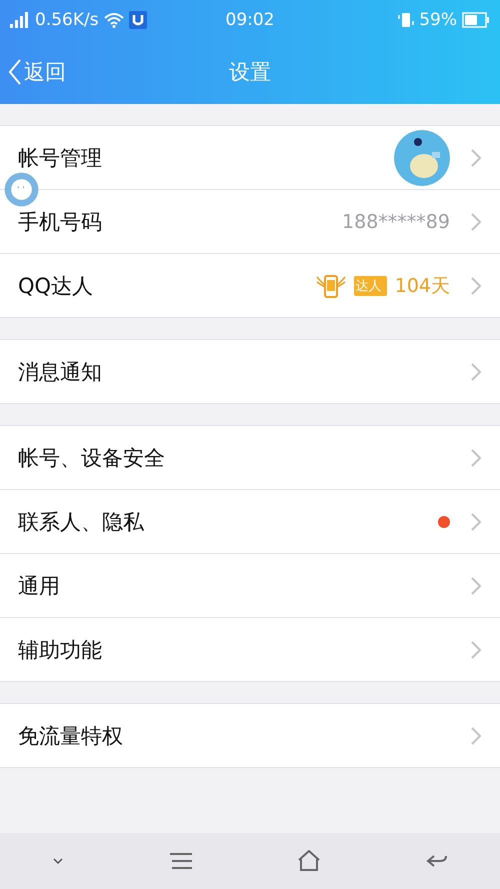 This screenshot has width=500, height=889. Describe the element at coordinates (370, 286) in the screenshot. I see `expert-badge: 达人` at that location.